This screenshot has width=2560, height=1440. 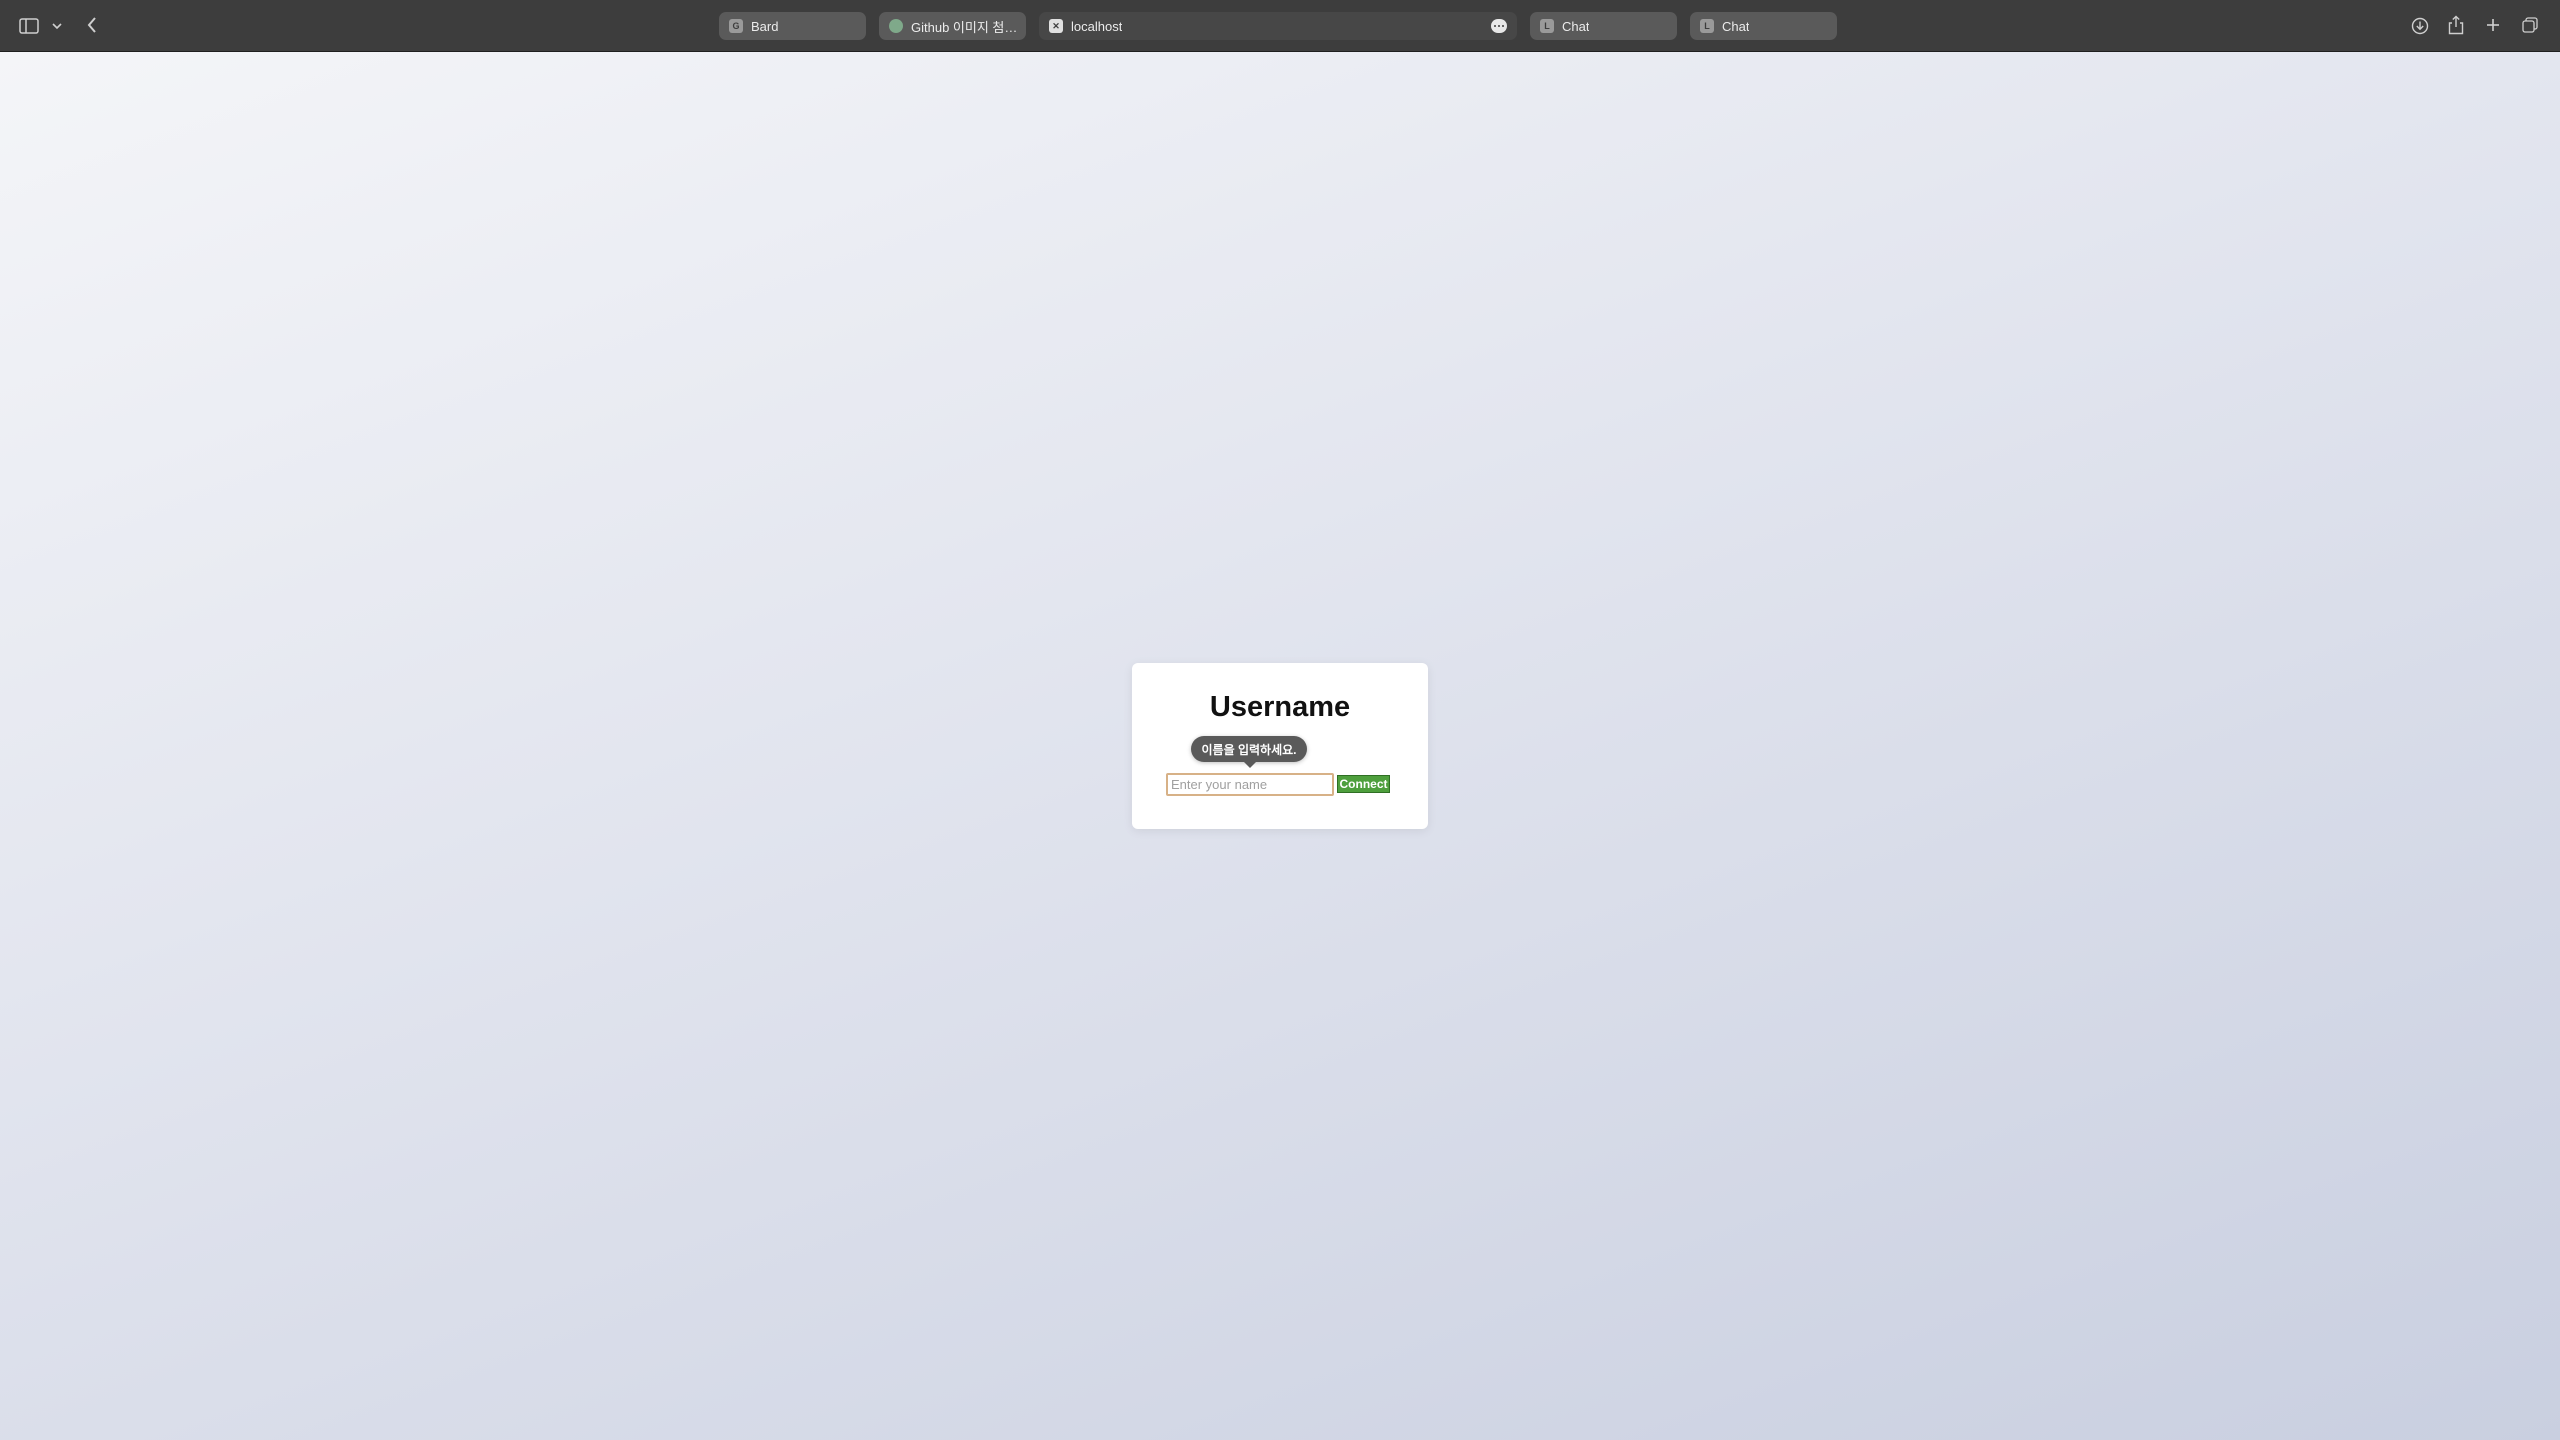 I want to click on downloads-button, so click(x=2420, y=26).